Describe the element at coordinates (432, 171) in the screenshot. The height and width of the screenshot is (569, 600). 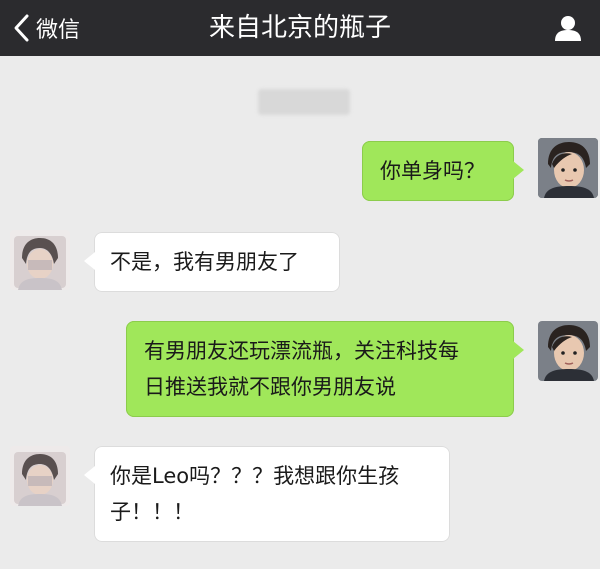
I see `message-text: 你单身吗？` at that location.